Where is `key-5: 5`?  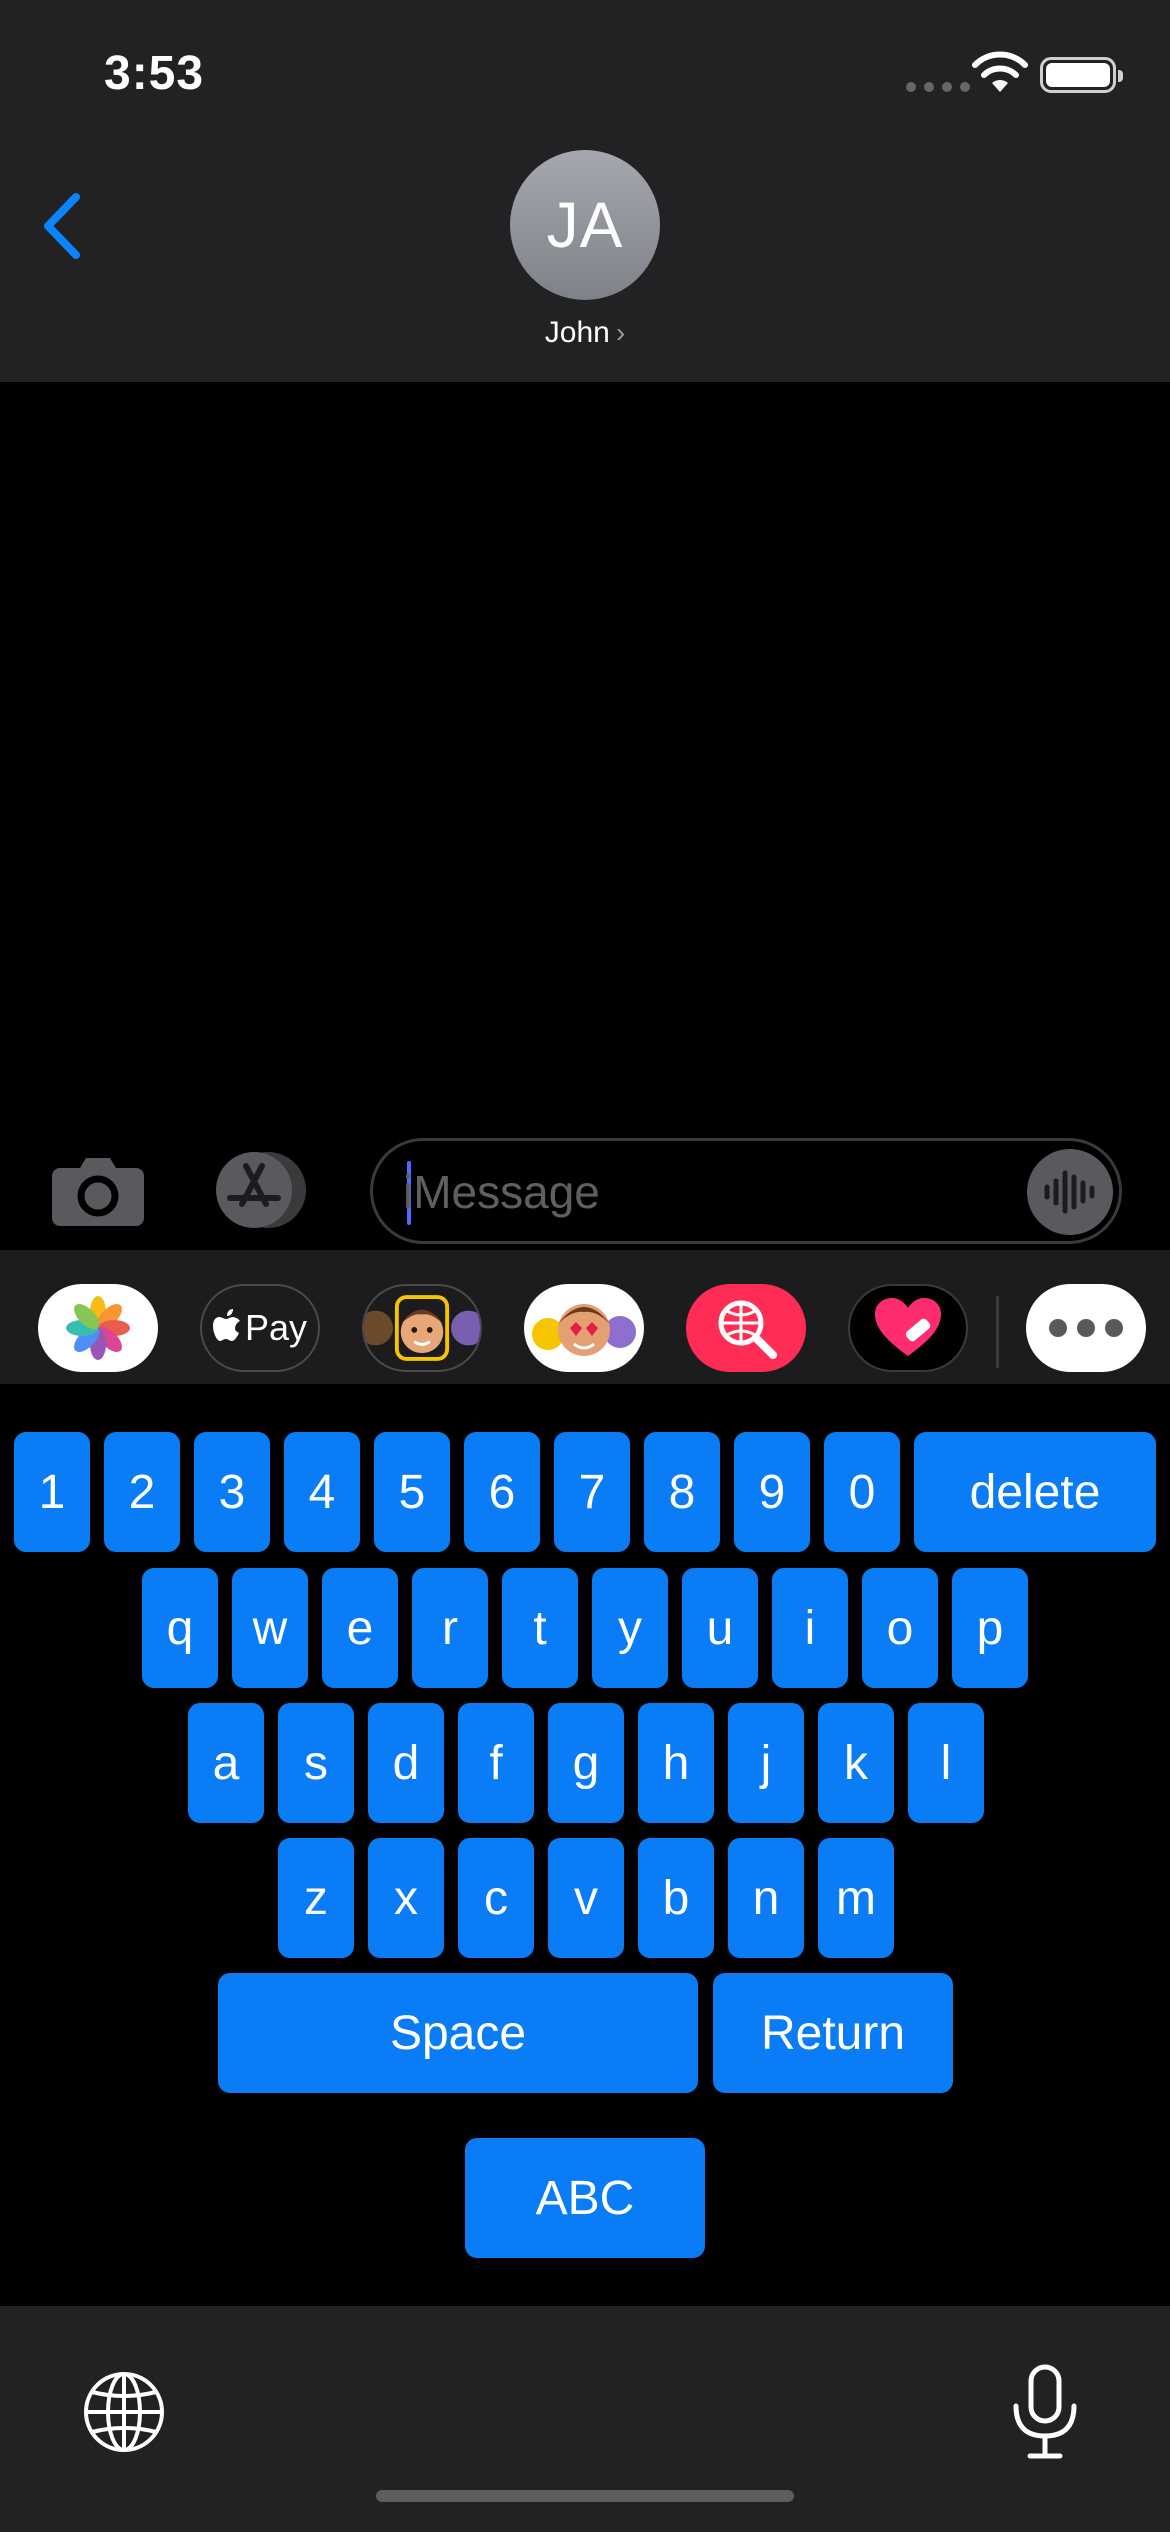
key-5: 5 is located at coordinates (412, 1492).